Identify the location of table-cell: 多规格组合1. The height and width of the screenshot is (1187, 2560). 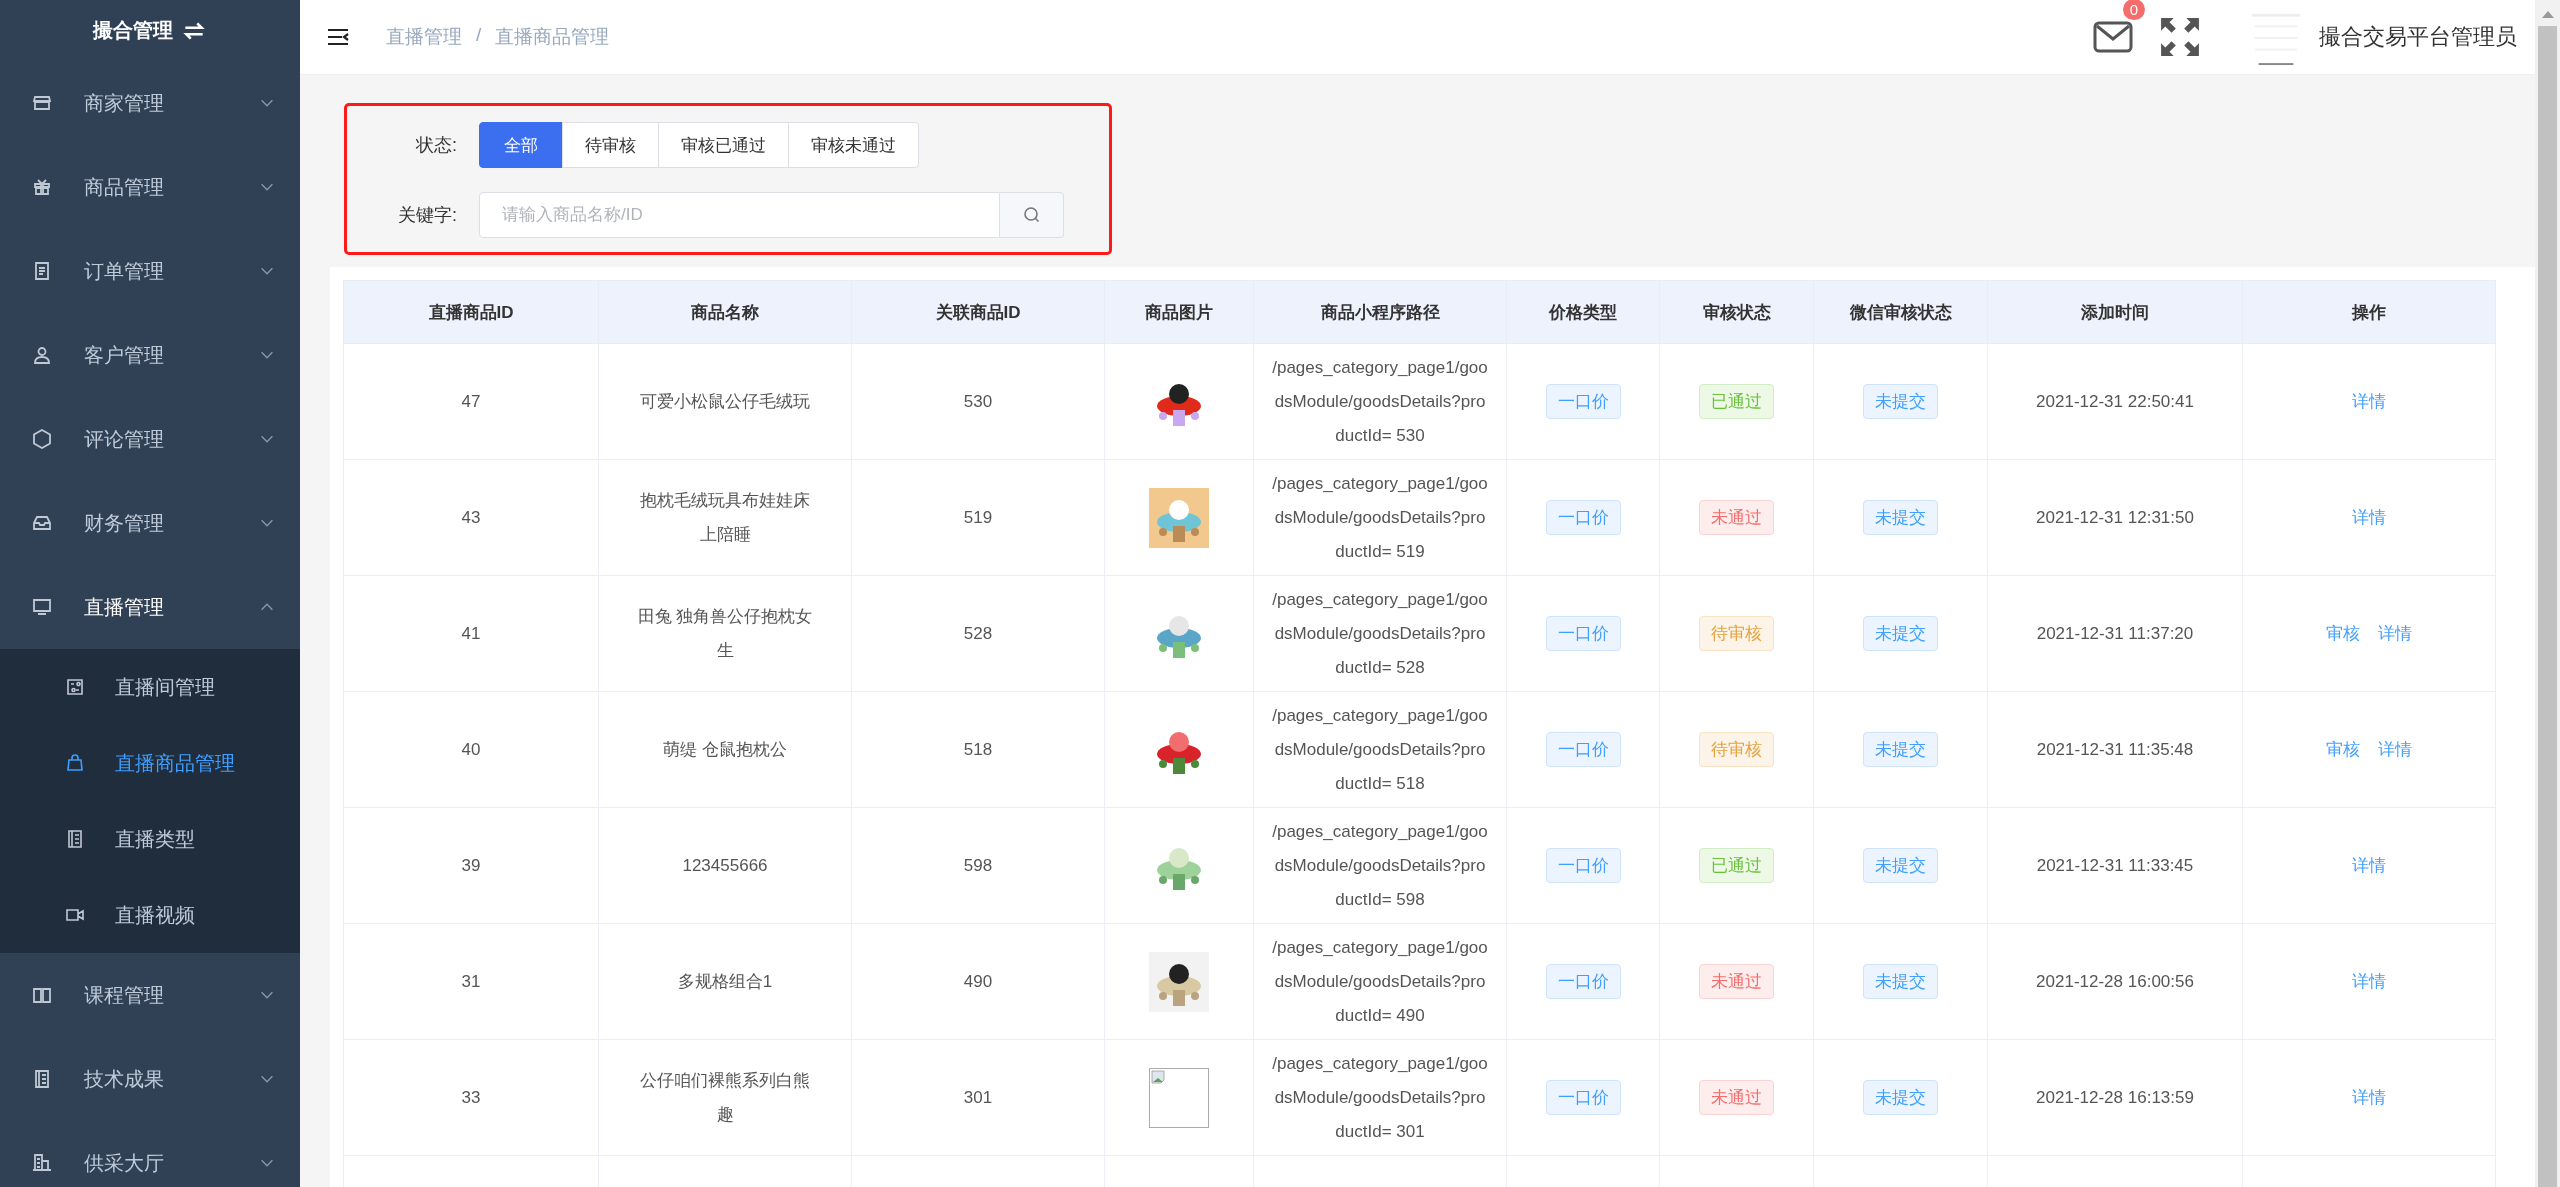
(725, 981).